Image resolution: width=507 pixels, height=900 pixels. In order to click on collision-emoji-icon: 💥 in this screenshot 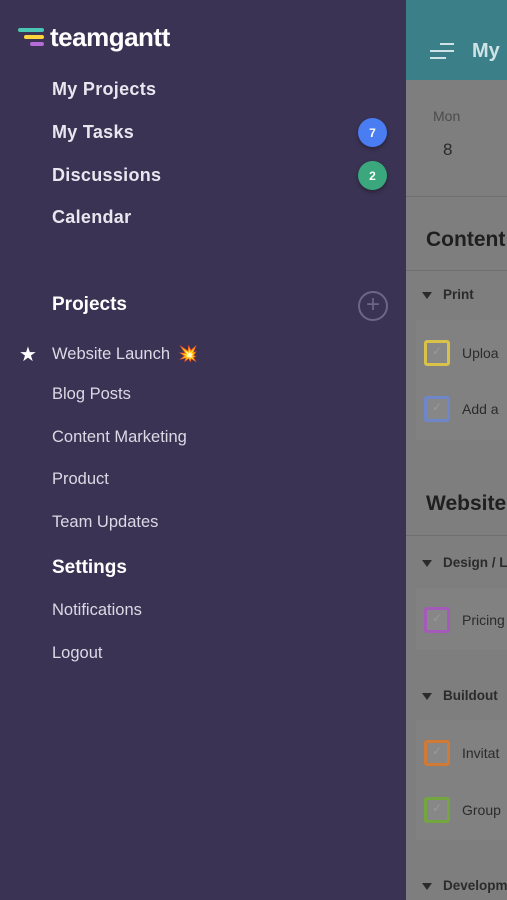, I will do `click(188, 354)`.